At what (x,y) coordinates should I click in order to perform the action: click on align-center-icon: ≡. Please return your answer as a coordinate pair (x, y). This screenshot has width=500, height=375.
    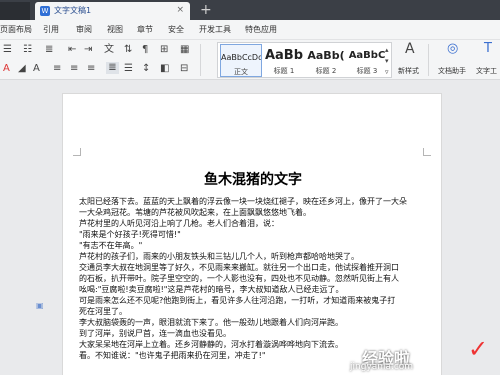
    Looking at the image, I should click on (74, 69).